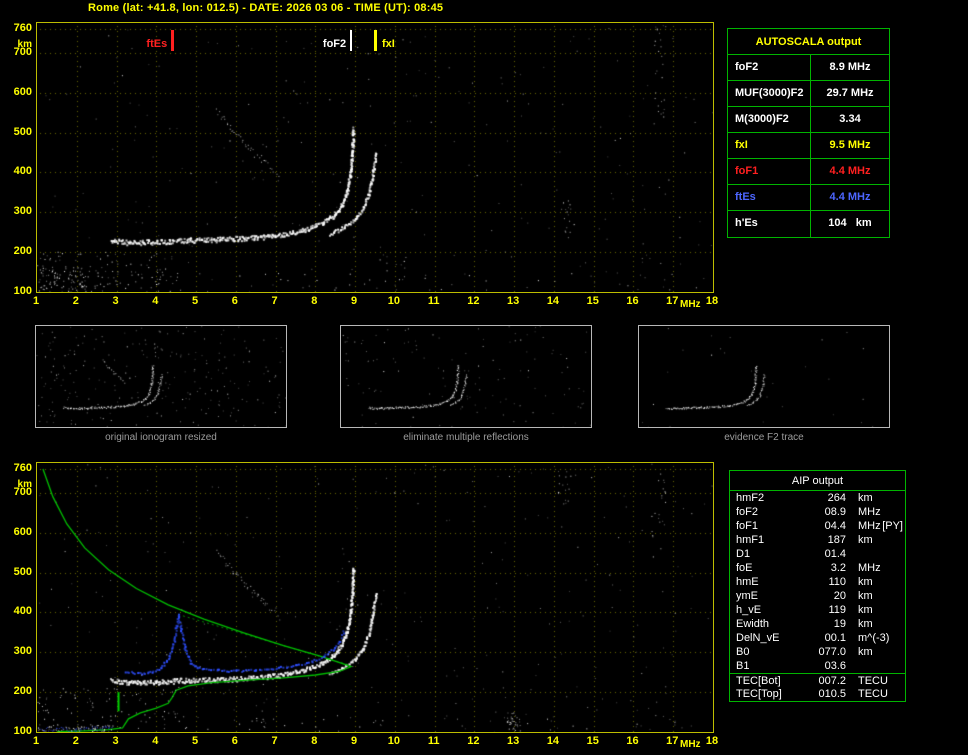 This screenshot has width=968, height=755. I want to click on aip-row-foF1: foF1 04.4 MHz [PY], so click(817, 526).